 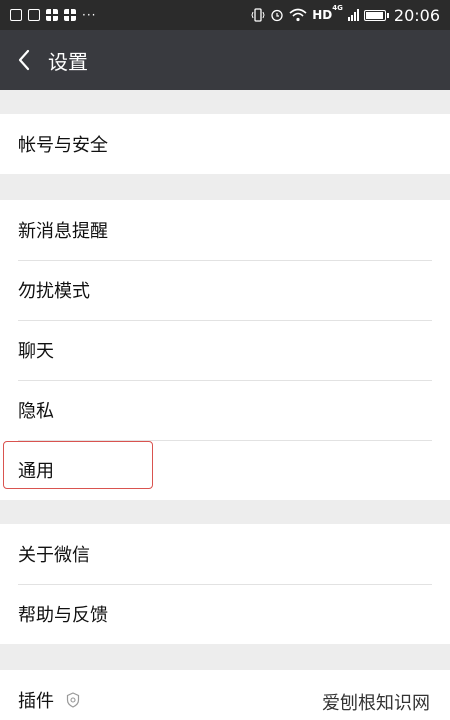 What do you see at coordinates (225, 614) in the screenshot?
I see `settings-item-help-feedback: 帮助与反馈` at bounding box center [225, 614].